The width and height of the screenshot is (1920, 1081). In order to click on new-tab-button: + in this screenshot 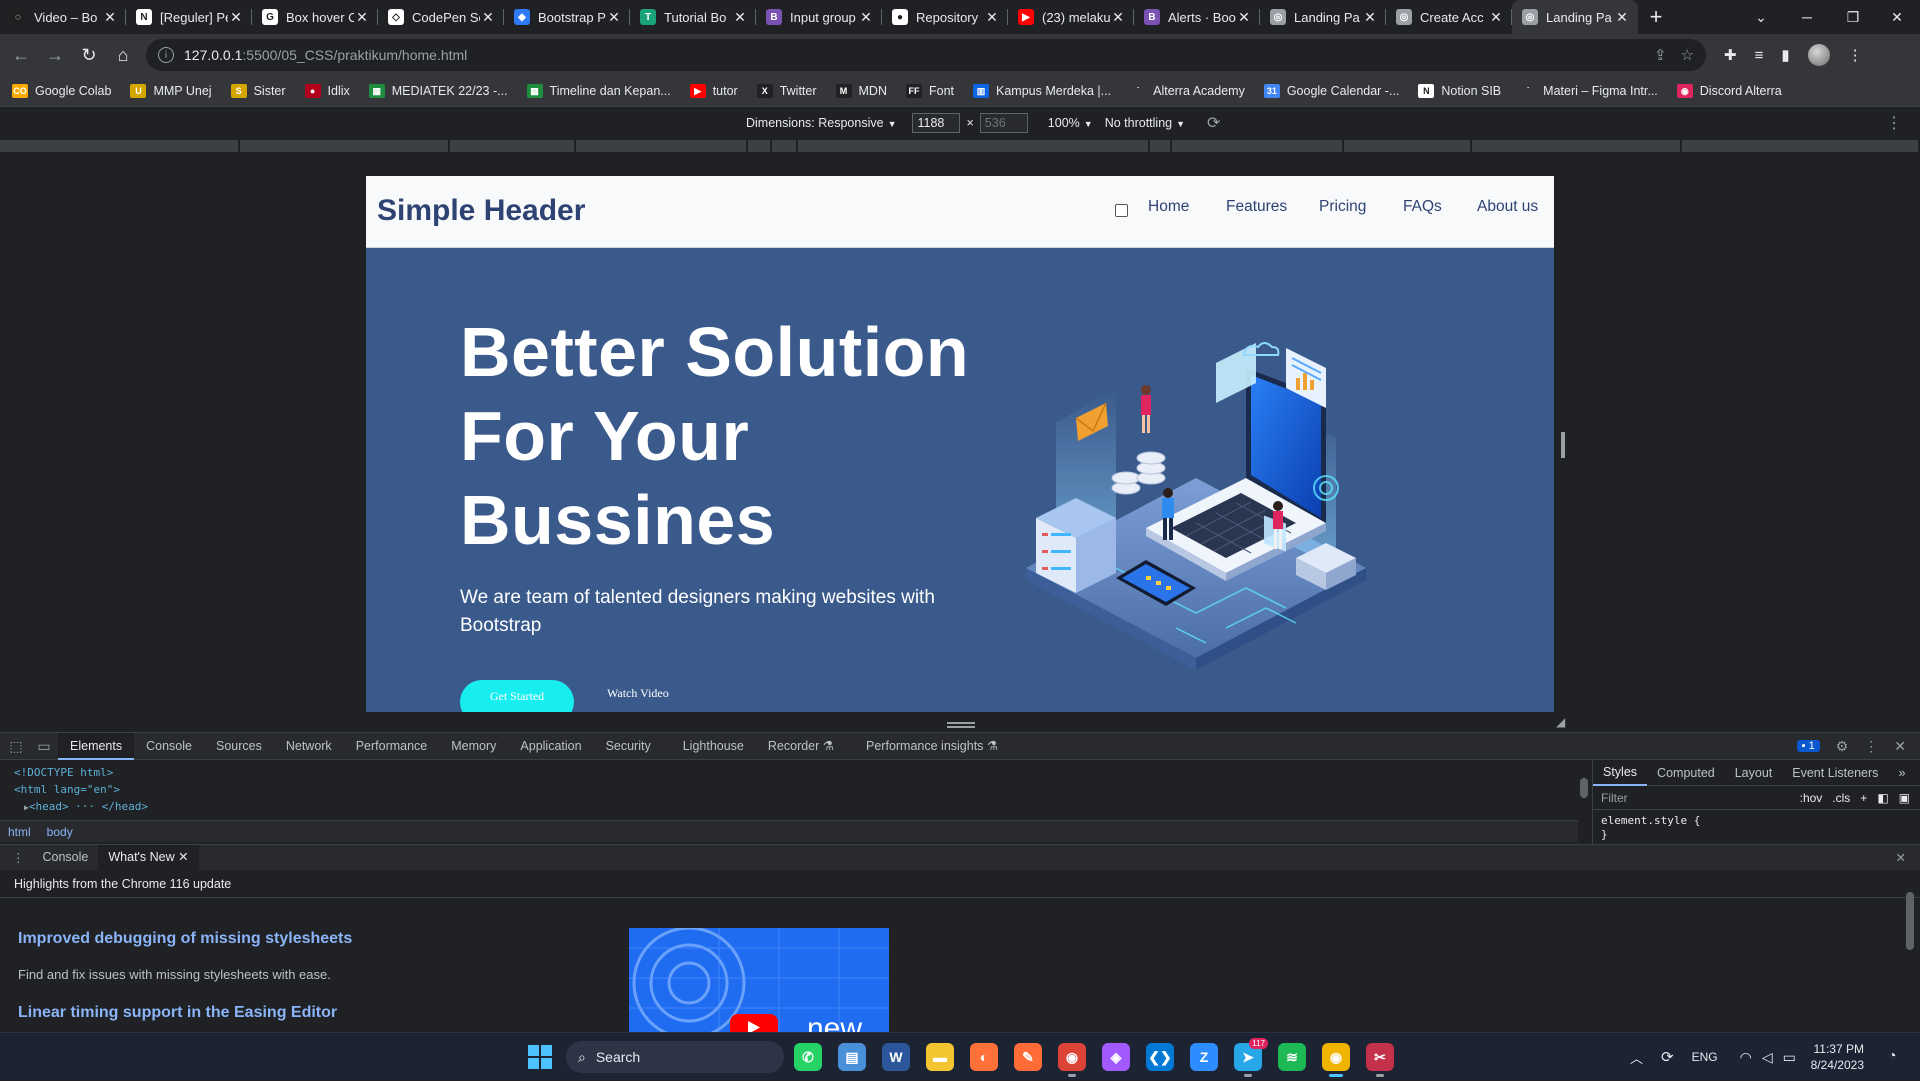, I will do `click(1656, 17)`.